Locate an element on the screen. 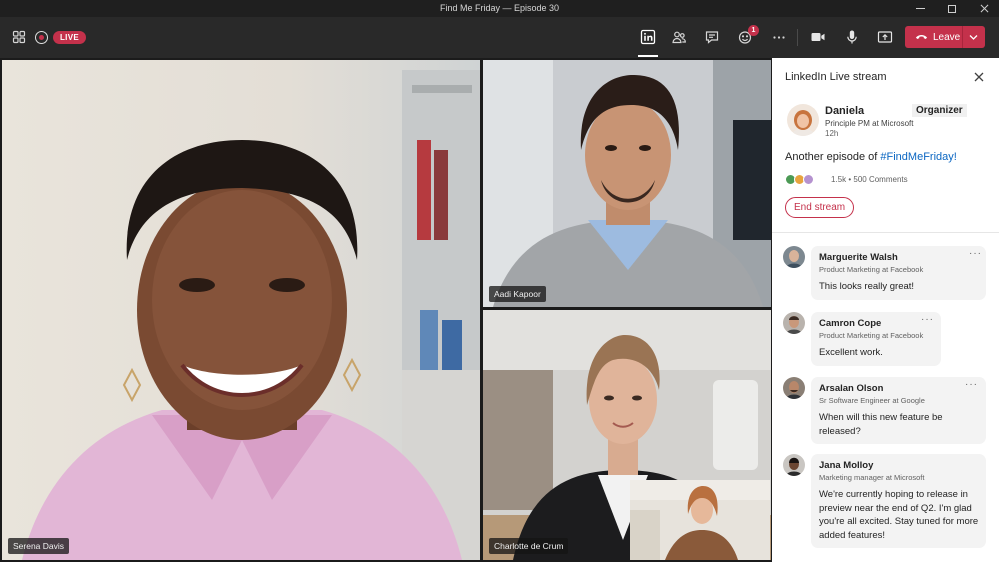 The width and height of the screenshot is (999, 562). comment-author: Arsalan Olson is located at coordinates (898, 388).